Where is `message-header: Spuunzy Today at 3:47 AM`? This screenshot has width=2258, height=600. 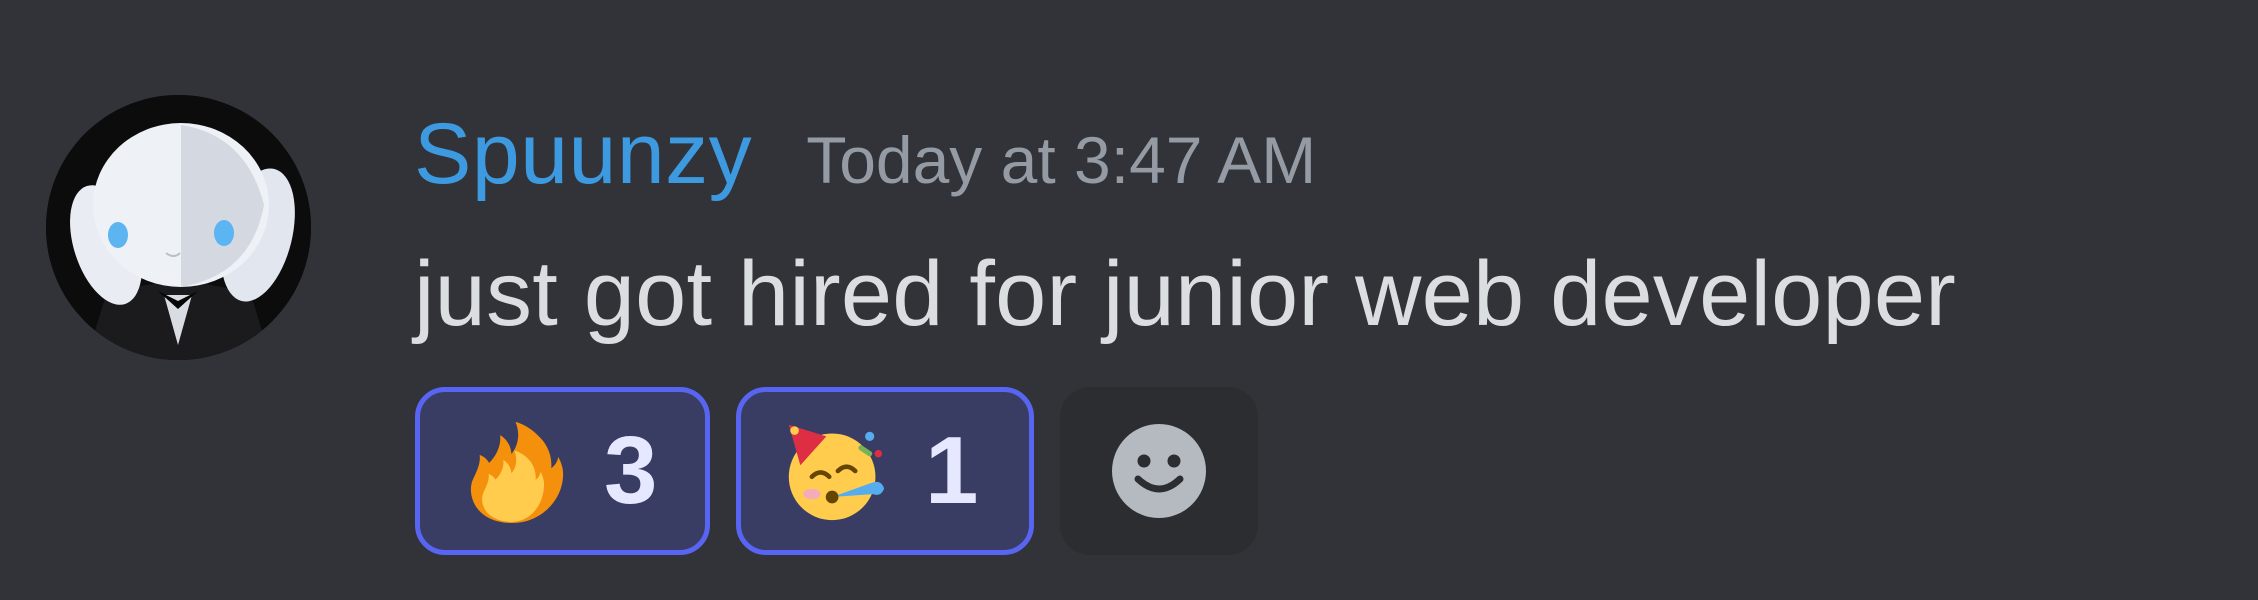 message-header: Spuunzy Today at 3:47 AM is located at coordinates (865, 155).